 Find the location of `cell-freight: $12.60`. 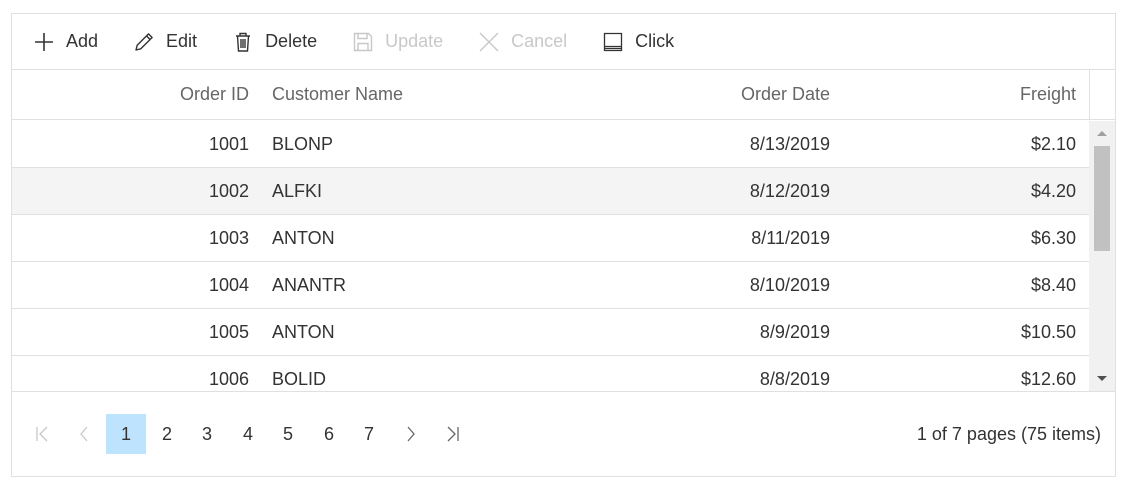

cell-freight: $12.60 is located at coordinates (1048, 378).